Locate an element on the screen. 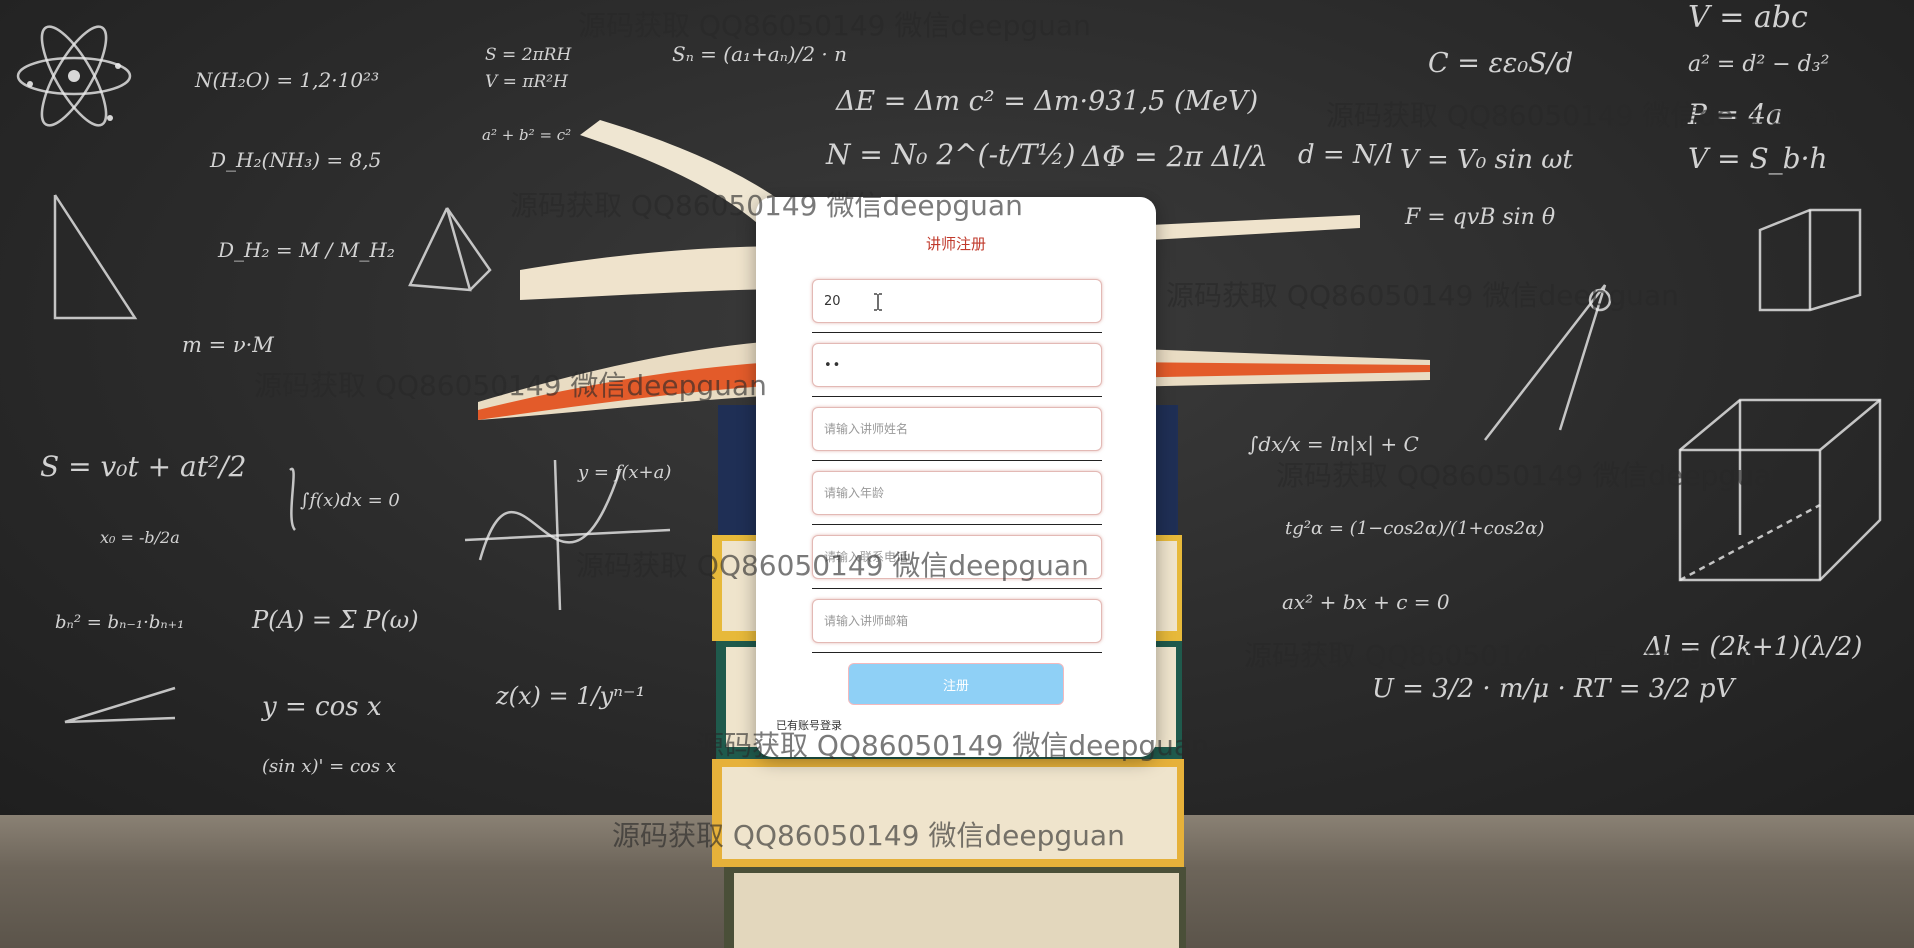 The image size is (1914, 948). card-title: 讲师注册 is located at coordinates (955, 244).